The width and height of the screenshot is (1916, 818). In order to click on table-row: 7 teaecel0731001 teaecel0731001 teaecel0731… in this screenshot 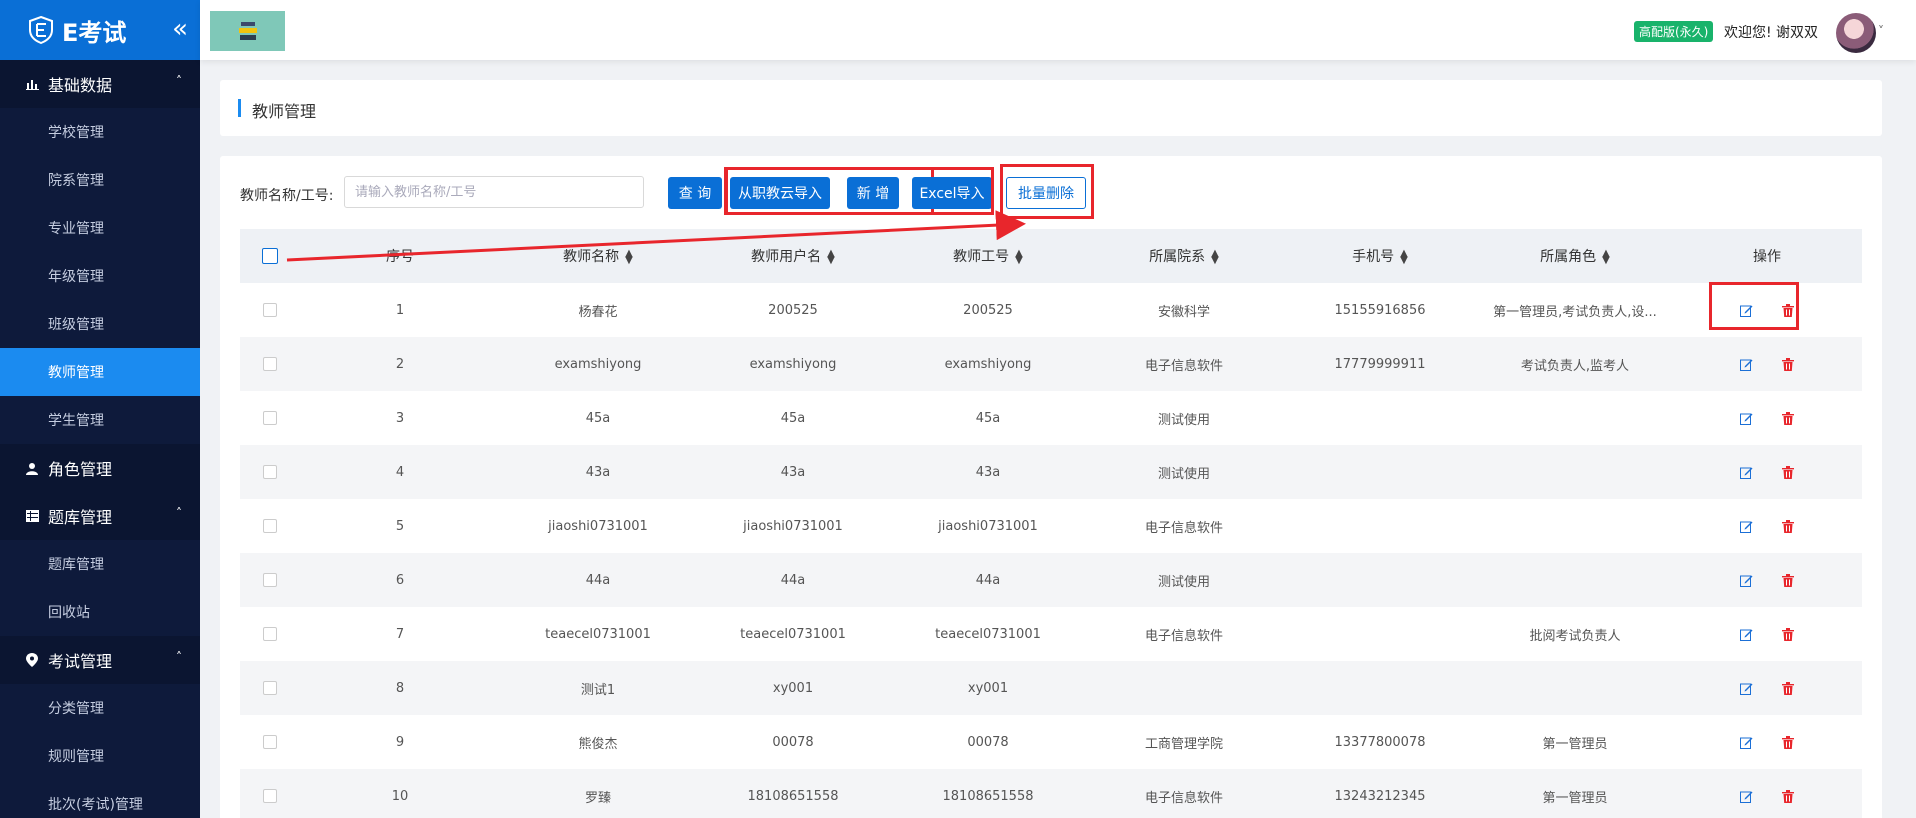, I will do `click(1051, 634)`.